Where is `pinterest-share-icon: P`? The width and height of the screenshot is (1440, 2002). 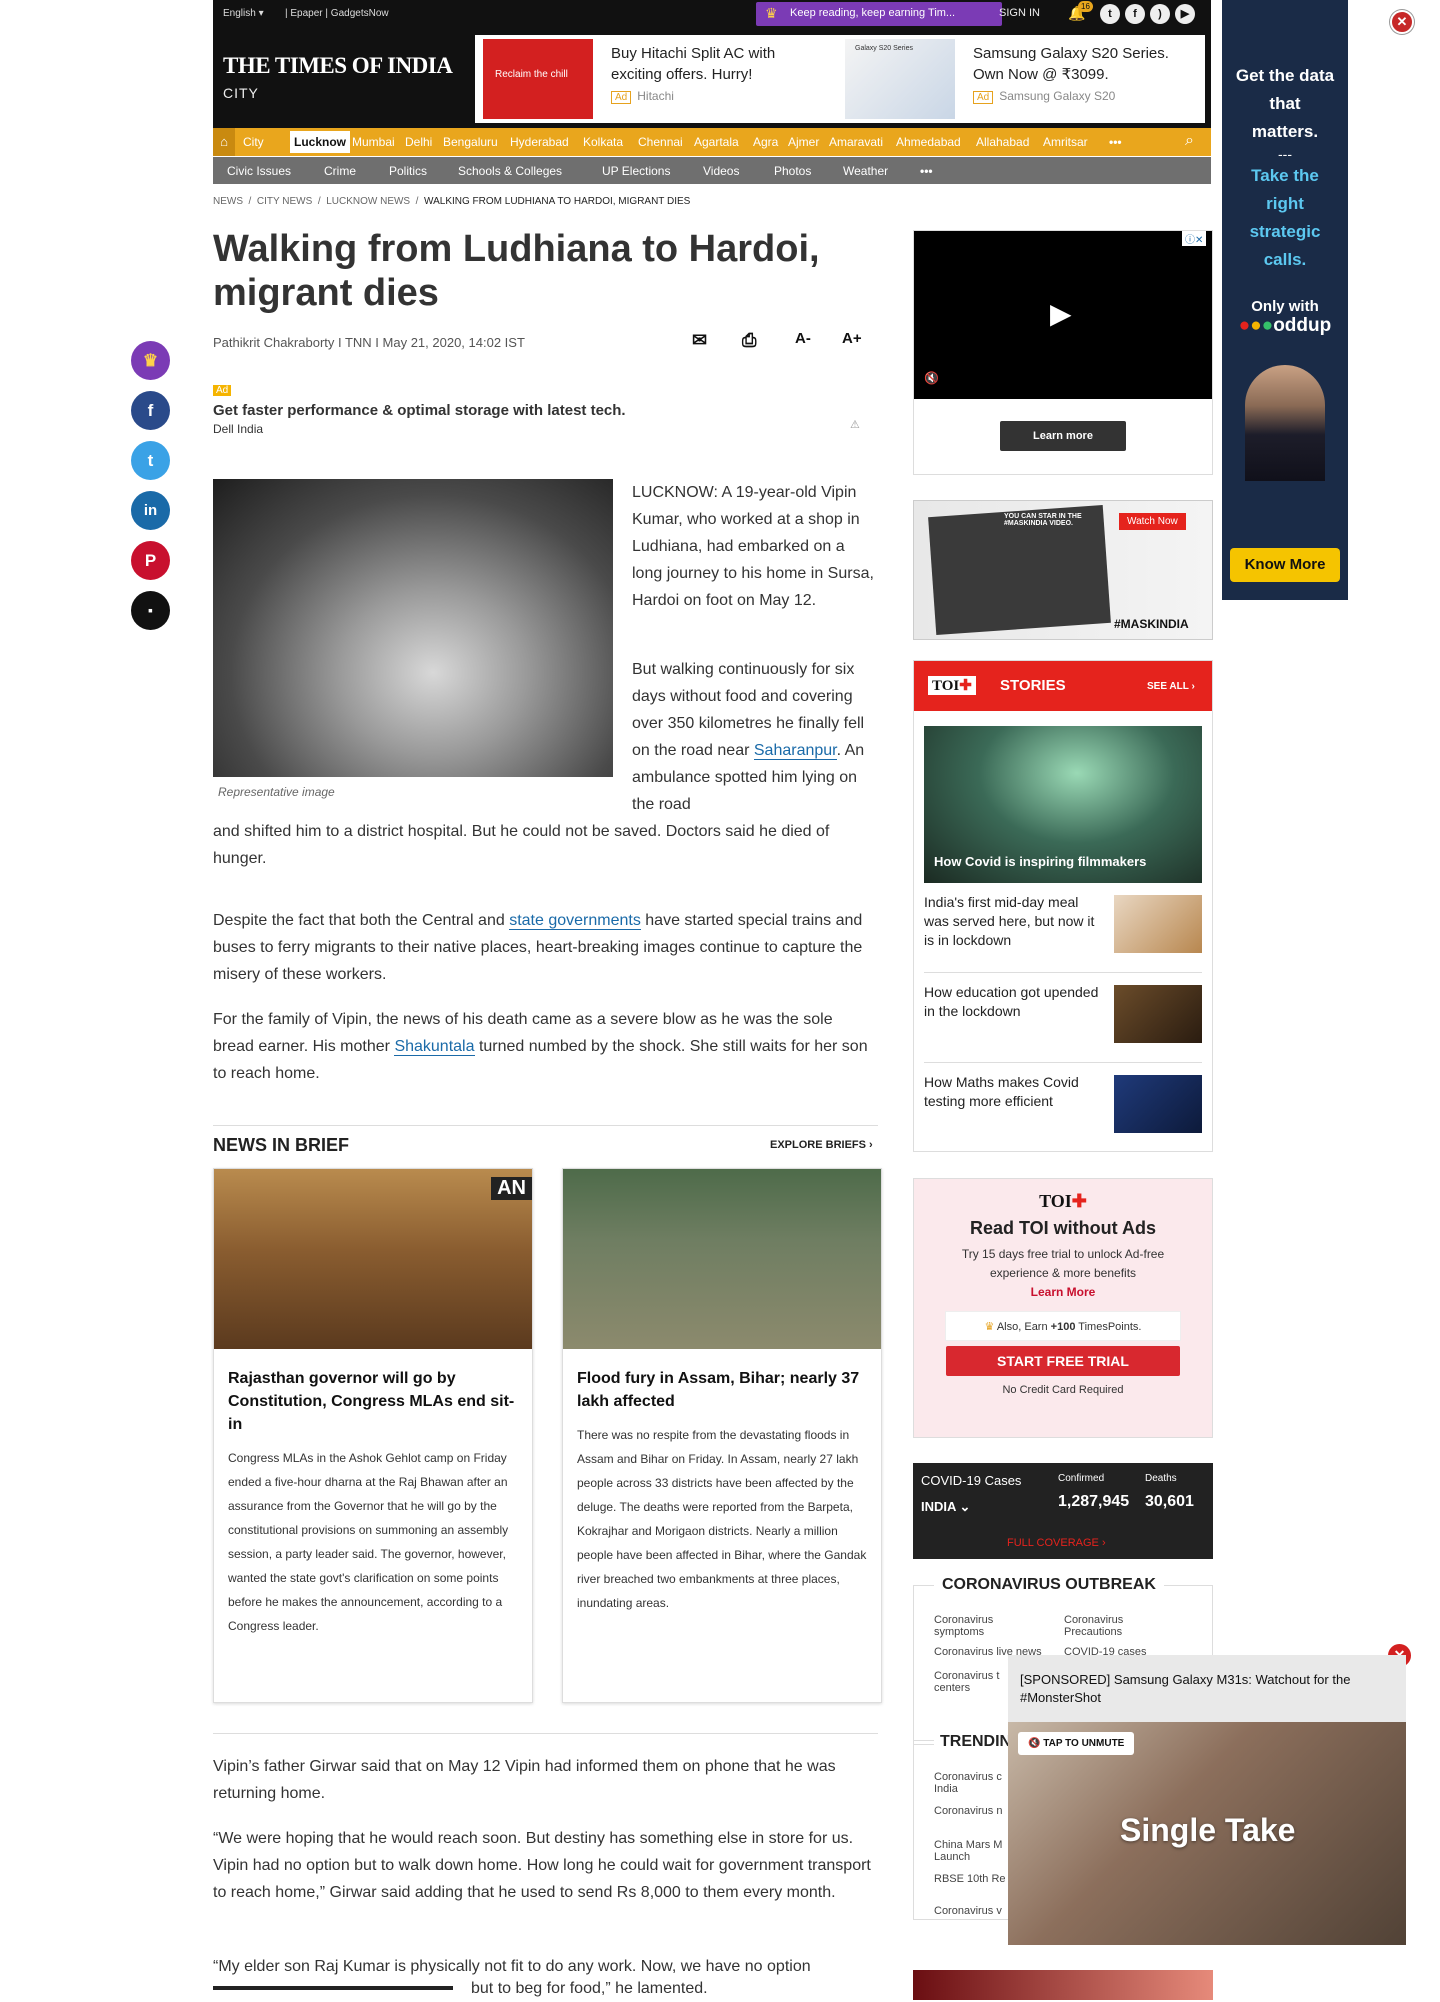
pinterest-share-icon: P is located at coordinates (150, 560).